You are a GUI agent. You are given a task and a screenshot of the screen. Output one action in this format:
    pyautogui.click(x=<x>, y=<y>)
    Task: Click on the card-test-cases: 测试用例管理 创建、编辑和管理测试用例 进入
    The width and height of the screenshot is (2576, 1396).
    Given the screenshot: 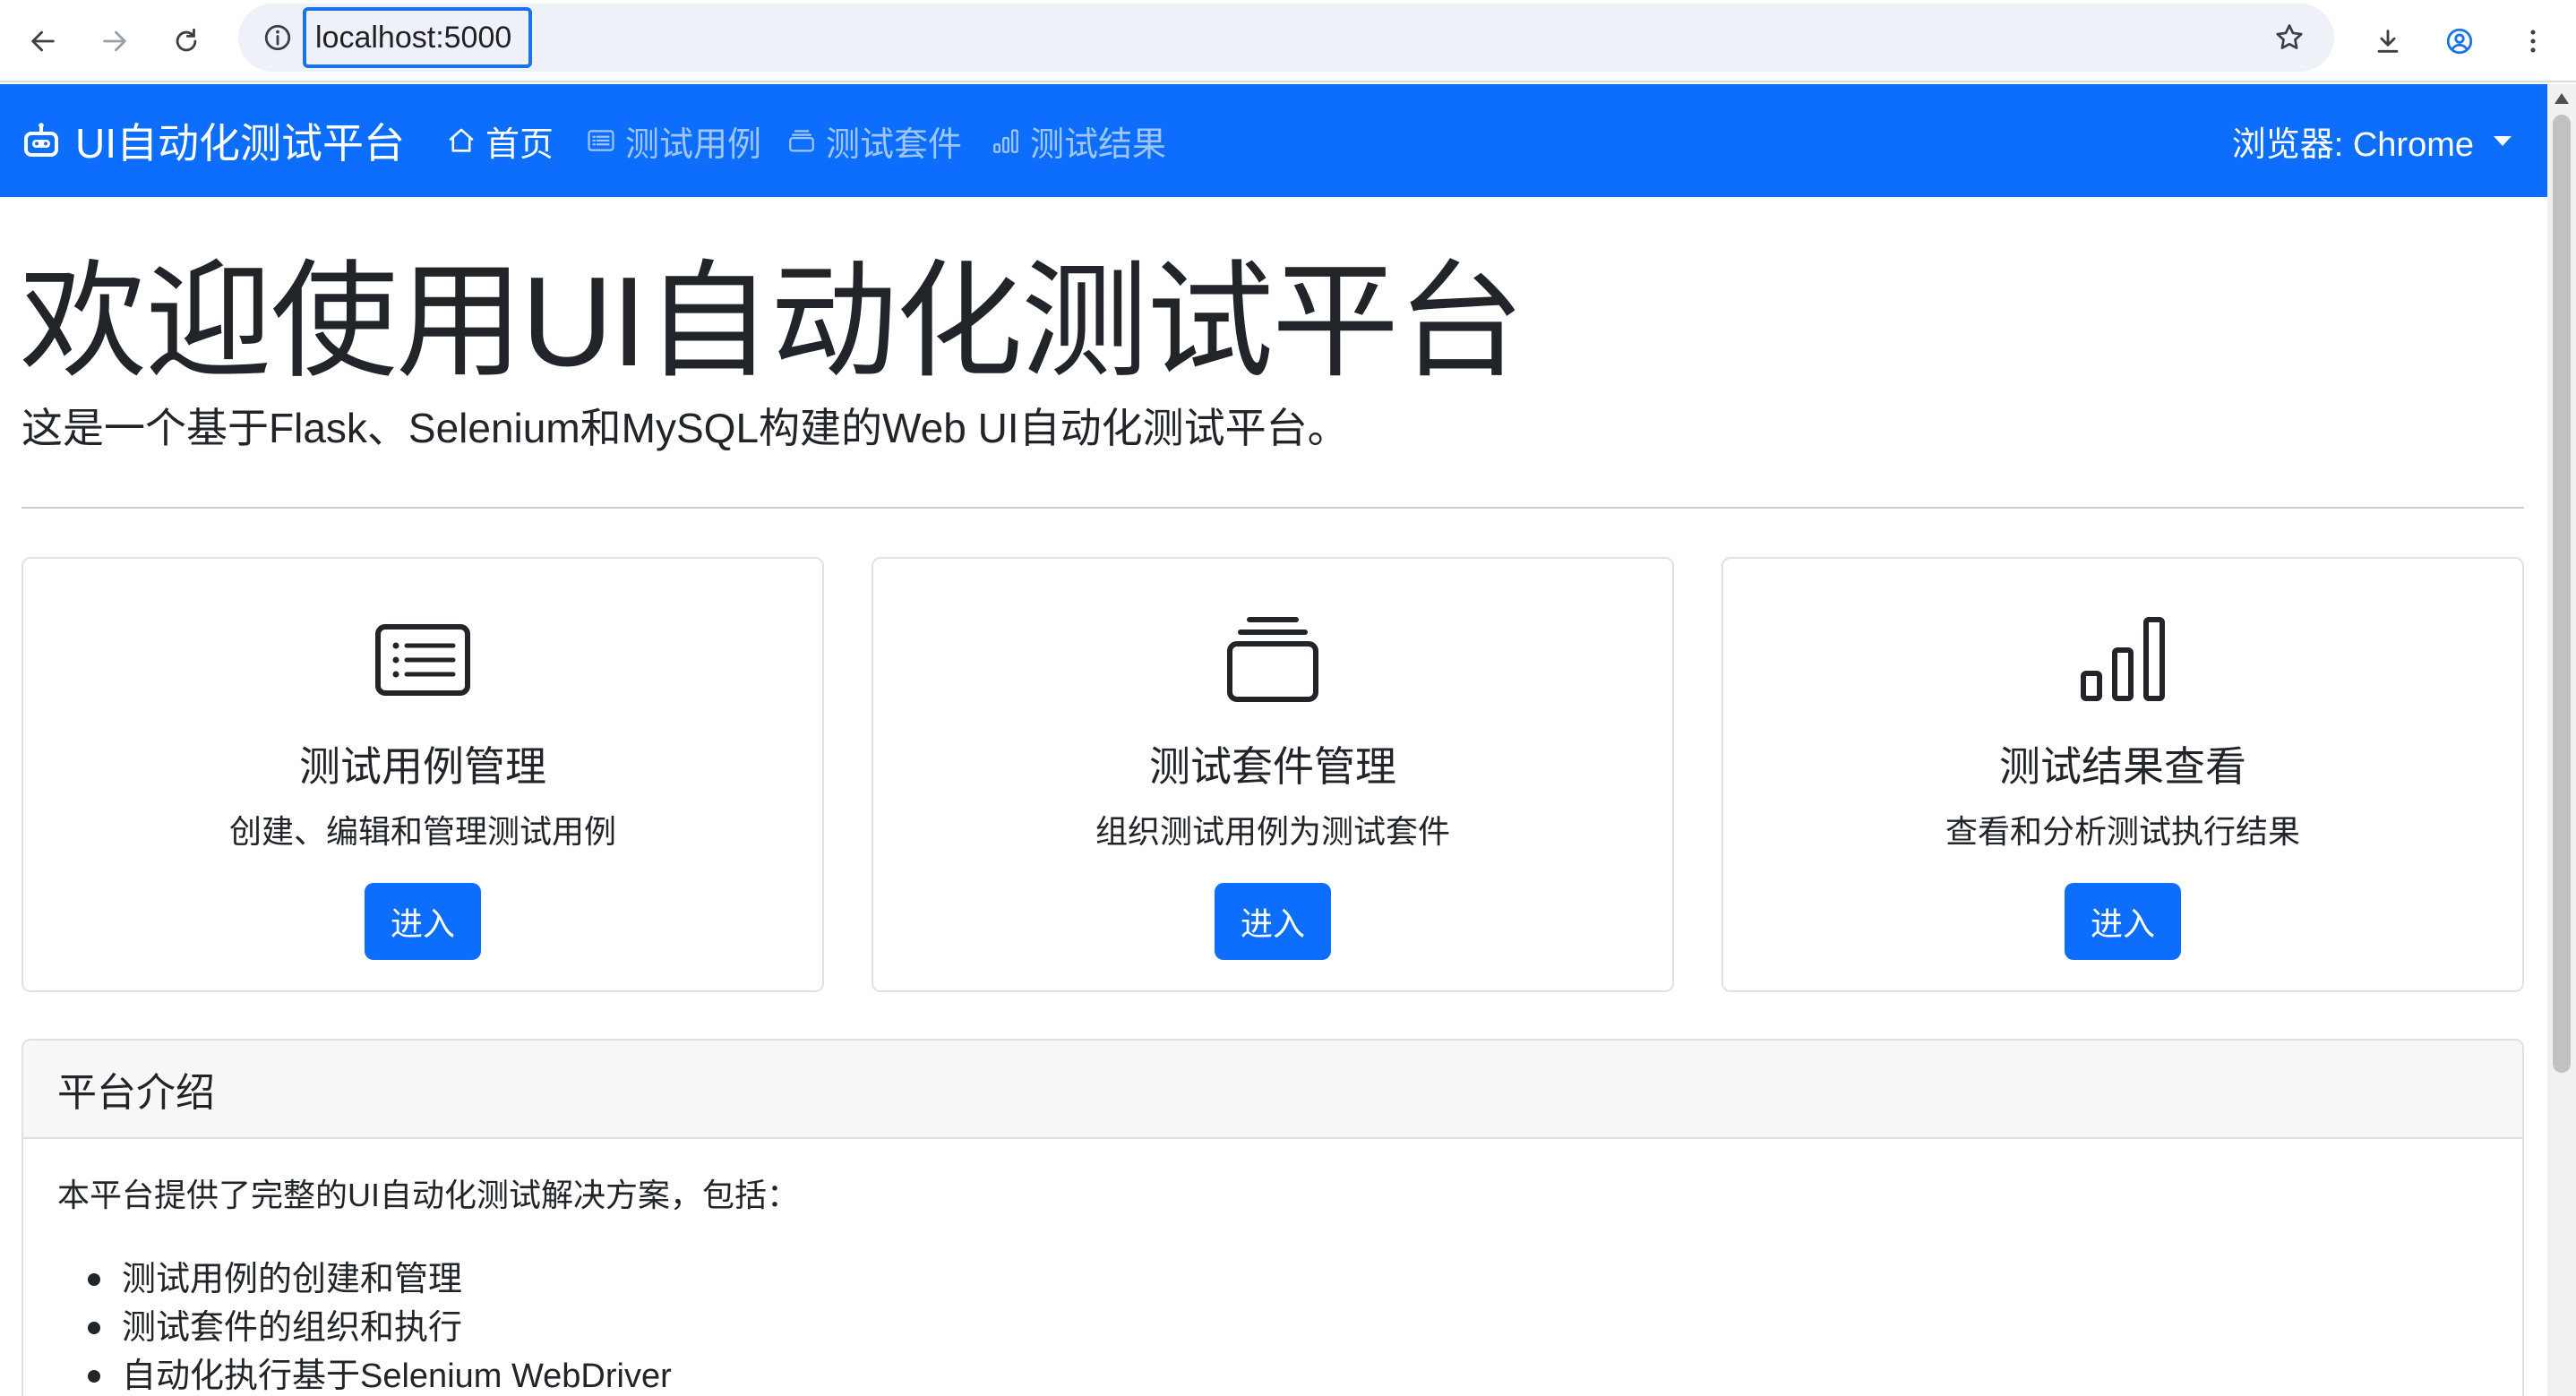 What is the action you would take?
    pyautogui.click(x=422, y=774)
    